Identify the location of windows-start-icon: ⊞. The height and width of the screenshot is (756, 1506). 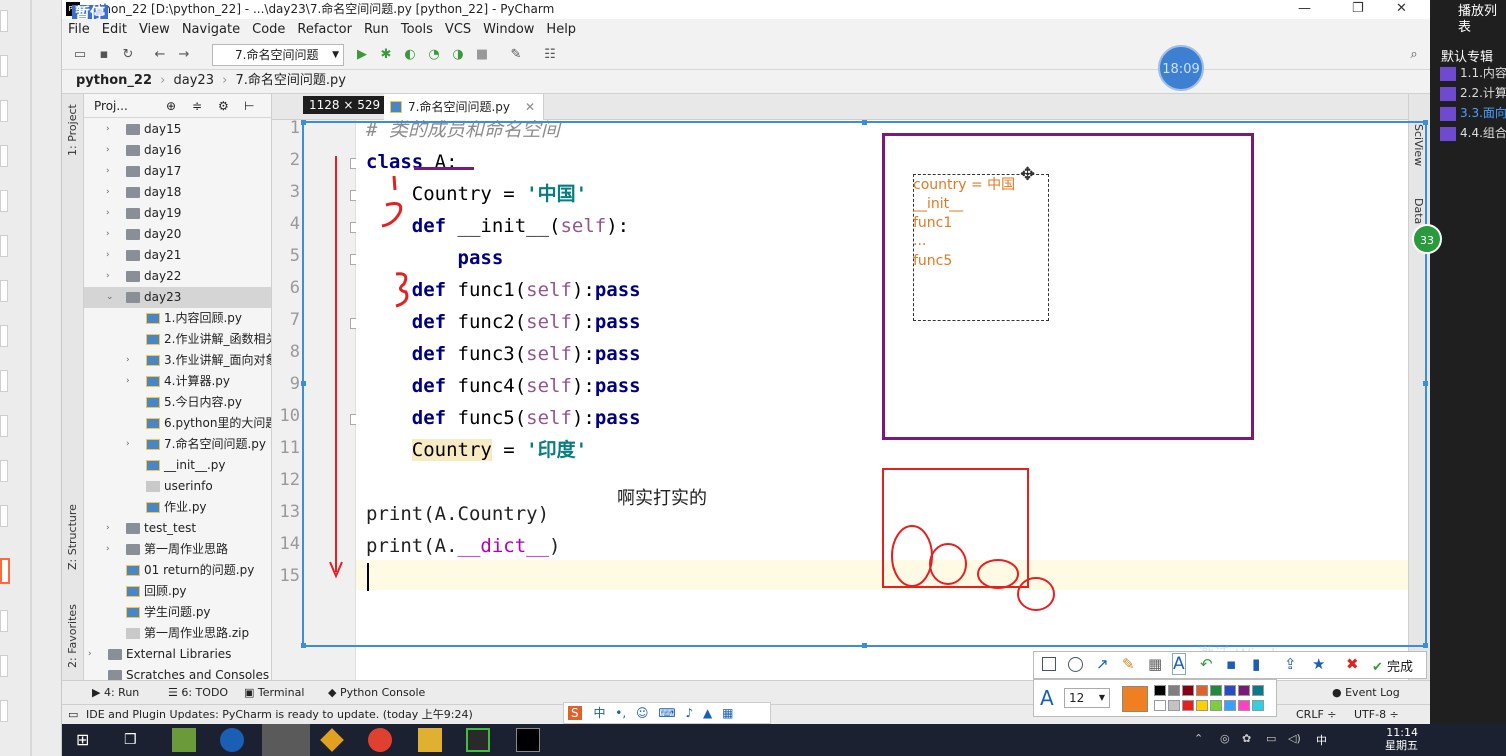
(88, 740).